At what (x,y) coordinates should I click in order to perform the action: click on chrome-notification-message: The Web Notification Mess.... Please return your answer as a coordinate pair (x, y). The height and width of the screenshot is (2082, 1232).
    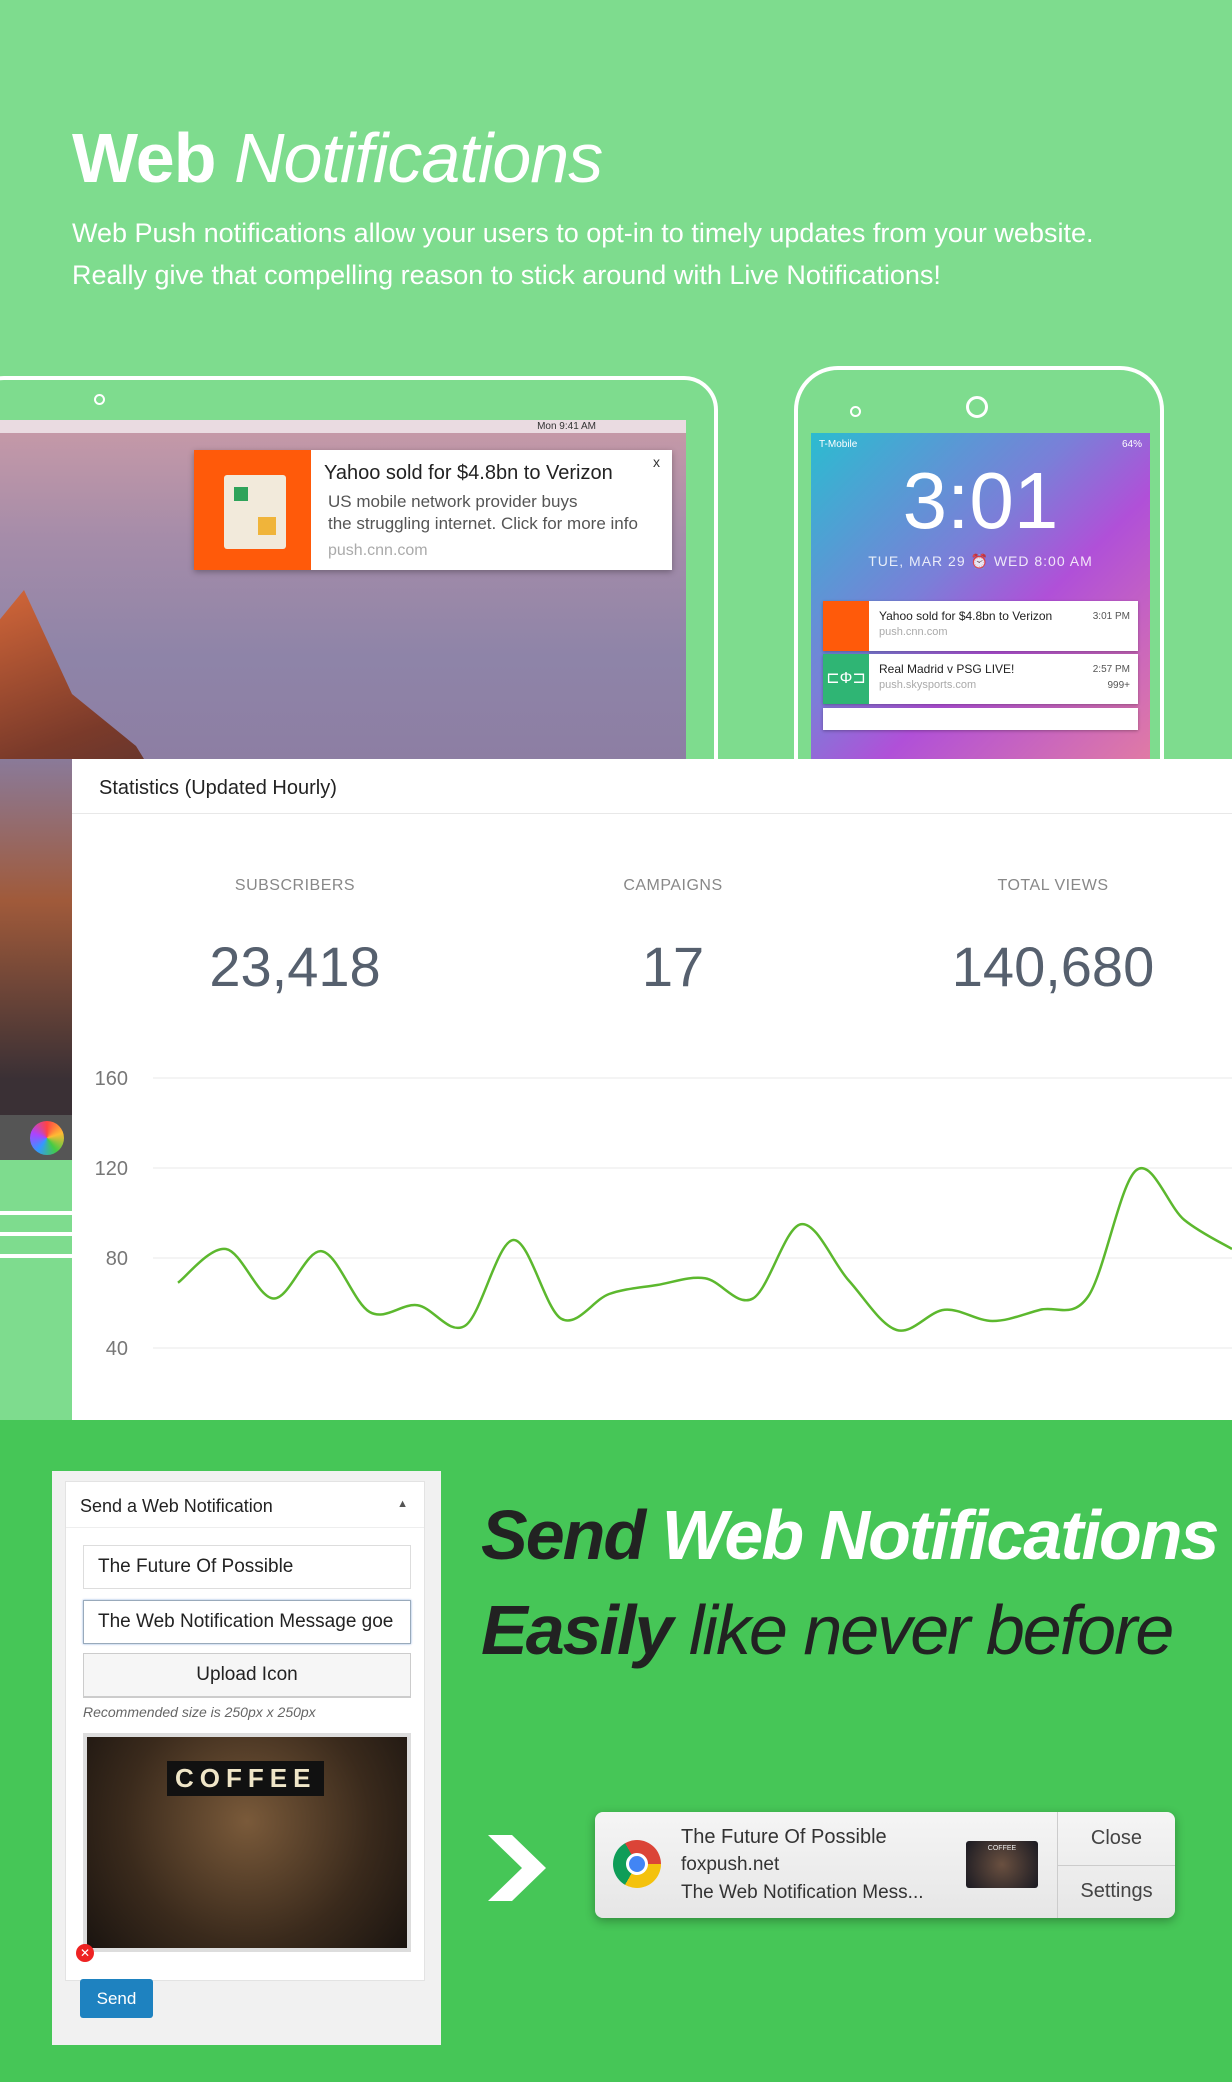
    Looking at the image, I should click on (802, 1892).